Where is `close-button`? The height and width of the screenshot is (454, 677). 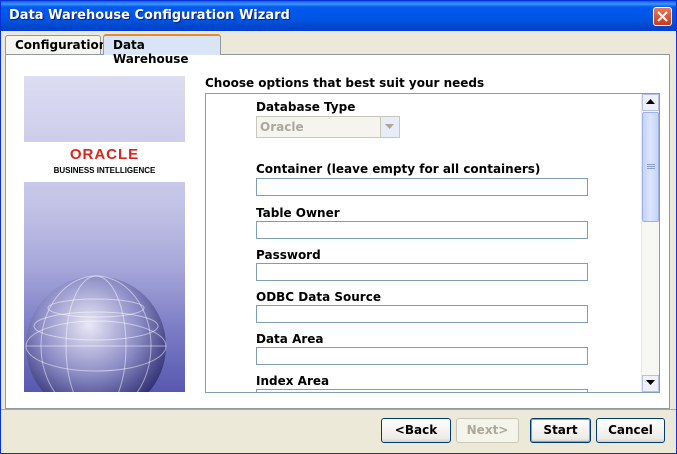
close-button is located at coordinates (662, 16).